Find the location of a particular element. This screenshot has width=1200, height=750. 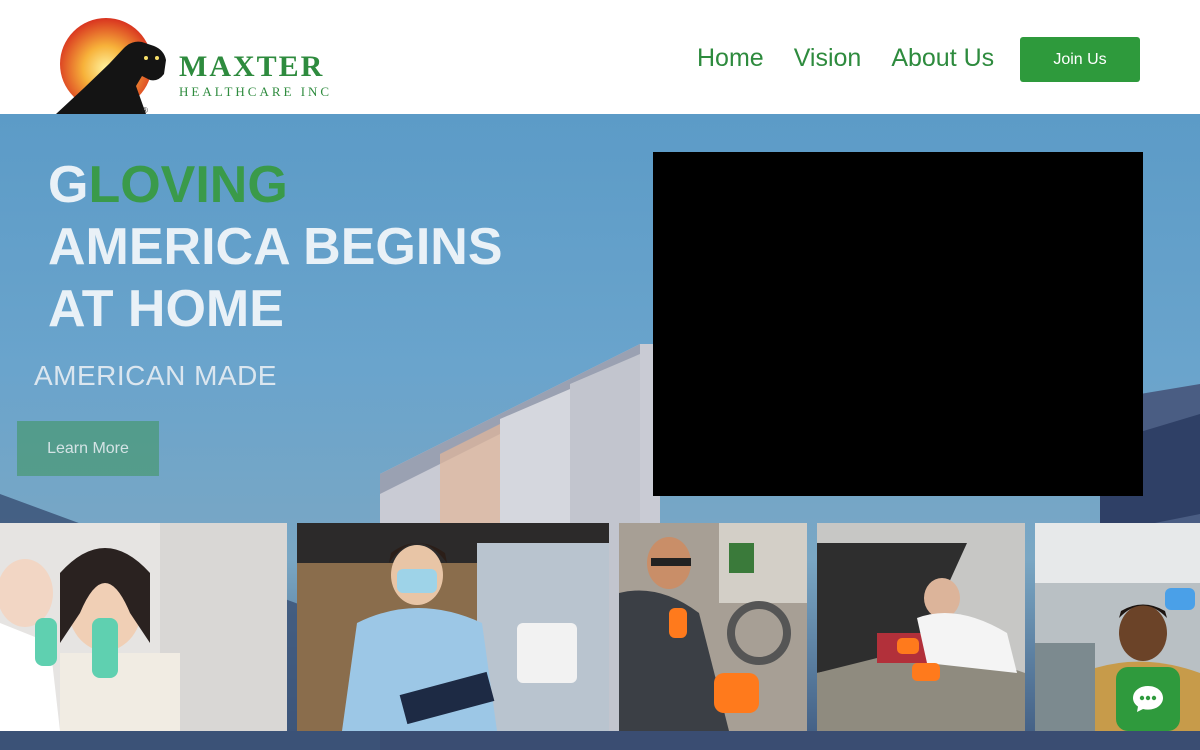

learn-more-button: Learn More is located at coordinates (88, 448).